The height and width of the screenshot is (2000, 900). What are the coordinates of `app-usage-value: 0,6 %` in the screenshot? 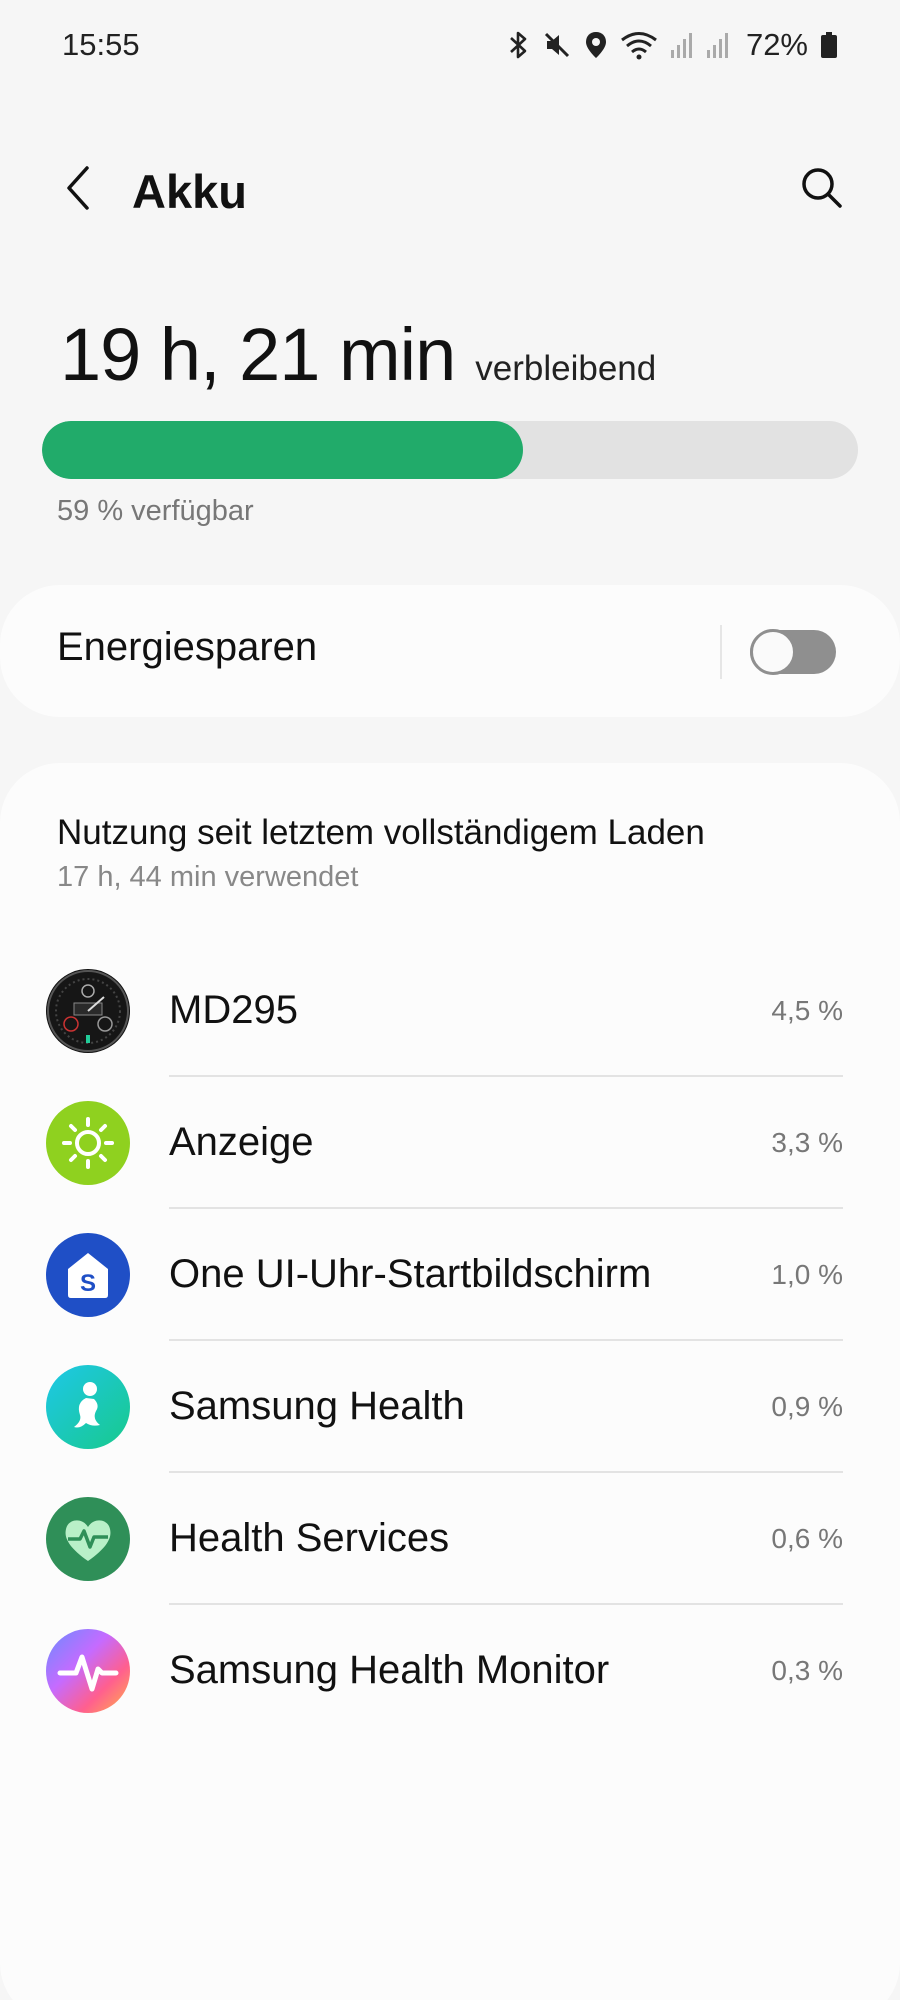 It's located at (807, 1538).